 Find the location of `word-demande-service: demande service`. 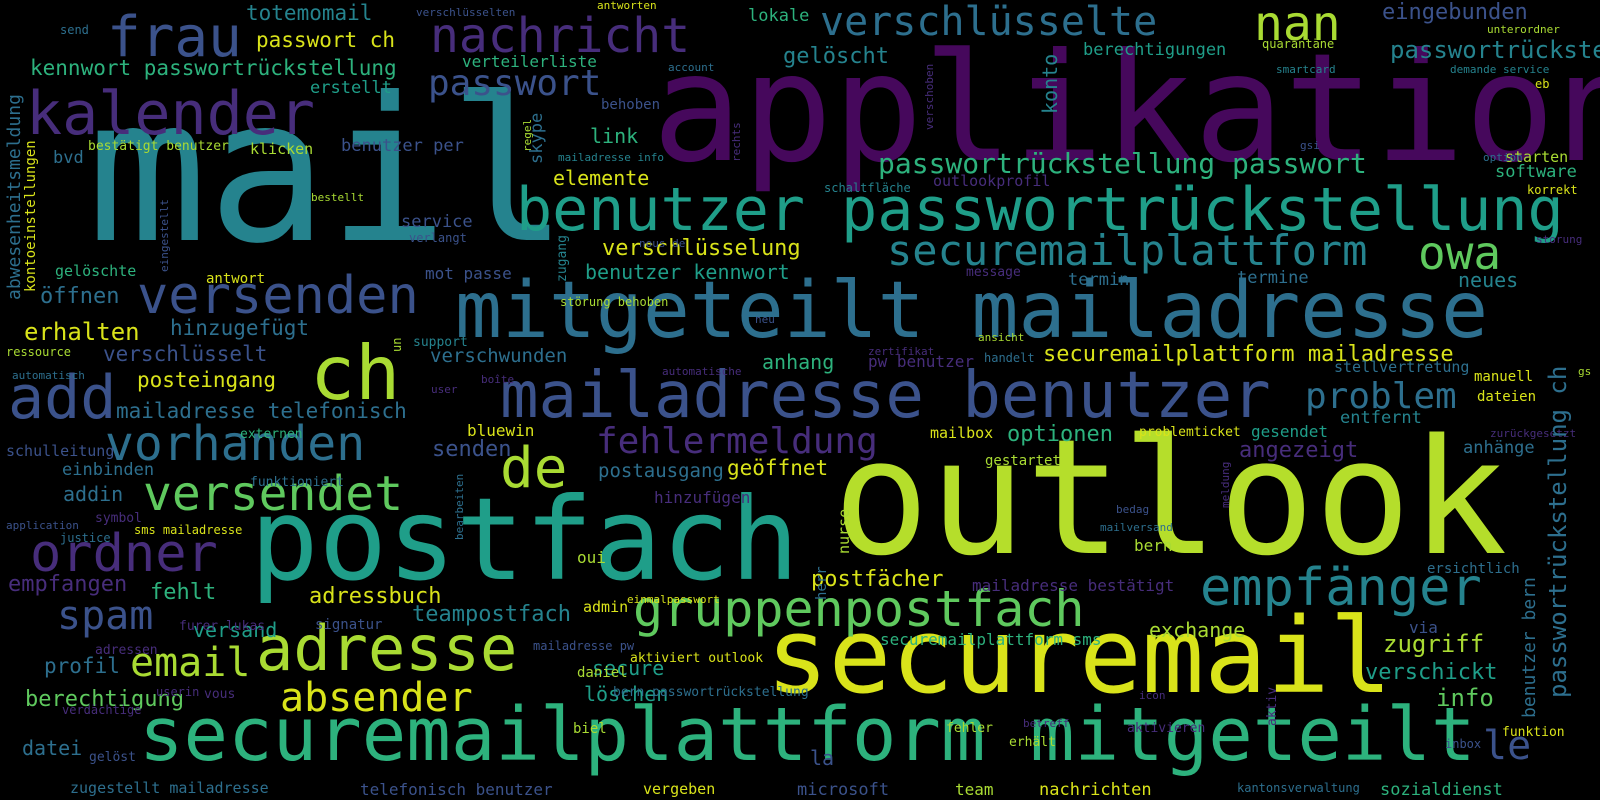

word-demande-service: demande service is located at coordinates (1500, 69).